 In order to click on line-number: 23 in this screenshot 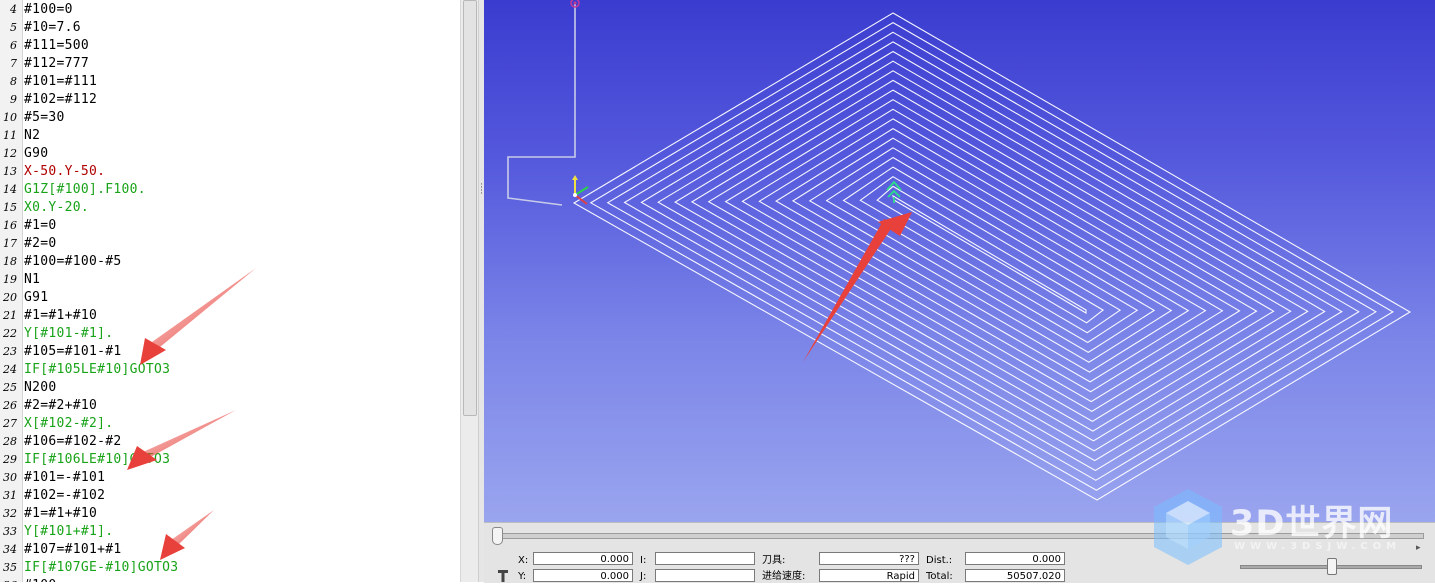, I will do `click(10, 351)`.